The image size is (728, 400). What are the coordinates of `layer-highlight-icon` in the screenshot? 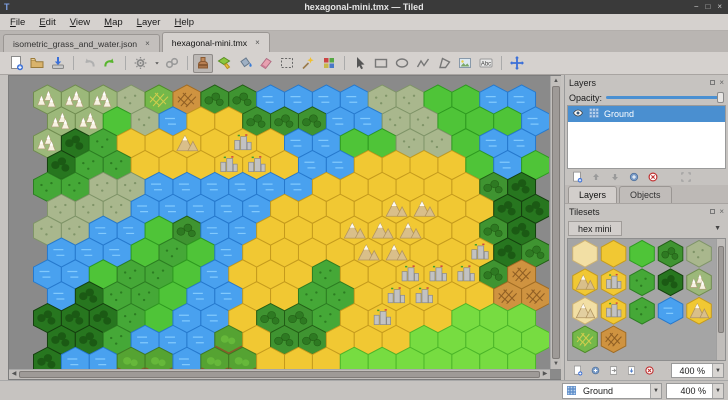 It's located at (686, 177).